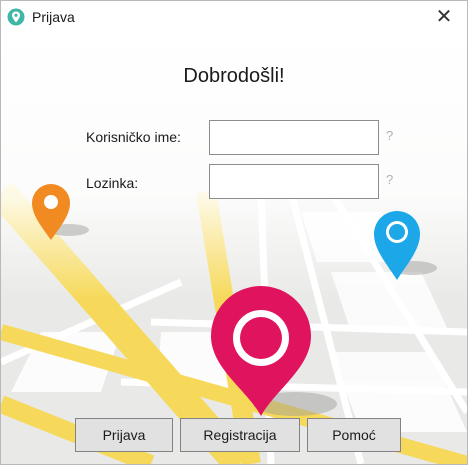 This screenshot has height=465, width=468. I want to click on title-bar: Prijava ✕, so click(234, 16).